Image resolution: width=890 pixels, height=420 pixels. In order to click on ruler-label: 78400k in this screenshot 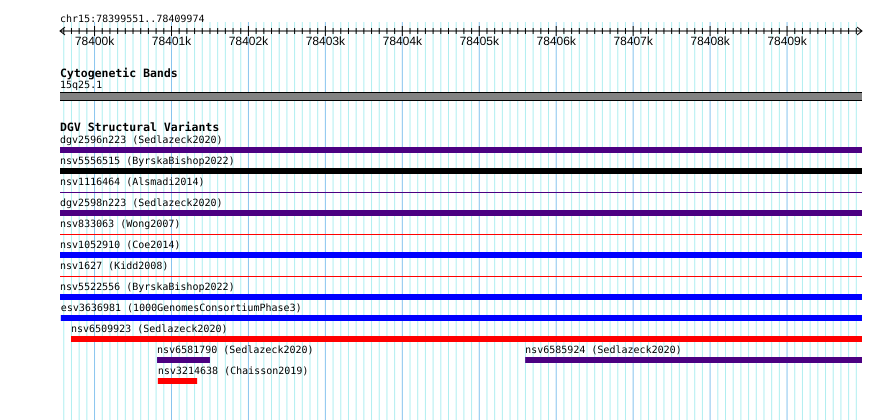, I will do `click(94, 41)`.